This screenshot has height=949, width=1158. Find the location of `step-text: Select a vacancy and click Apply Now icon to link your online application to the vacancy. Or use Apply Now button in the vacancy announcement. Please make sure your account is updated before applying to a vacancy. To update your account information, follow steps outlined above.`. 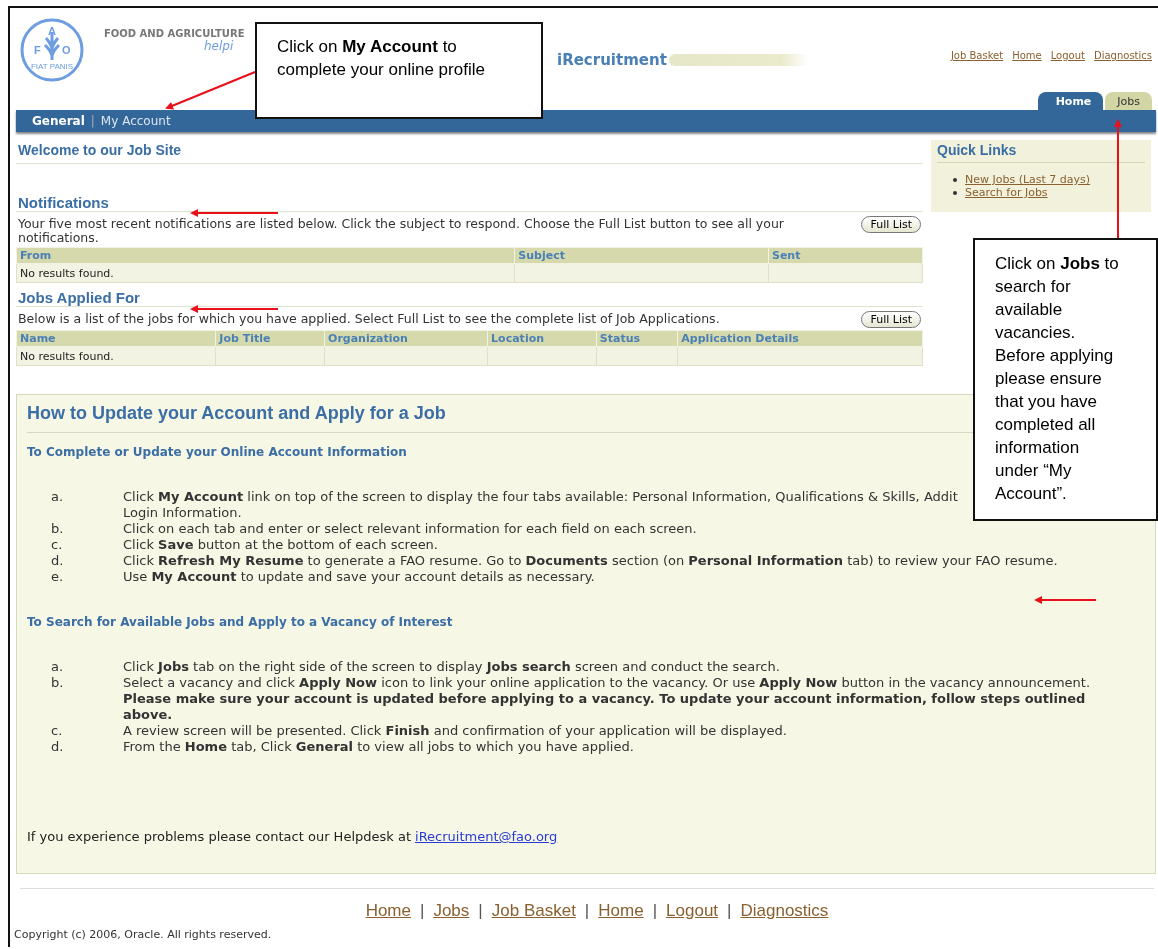

step-text: Select a vacancy and click Apply Now icon to link your online application to the vacancy. Or use Apply Now button in the vacancy announcement. Please make sure your account is updated before applying to a vacancy. To update your account information, follow steps outlined above. is located at coordinates (607, 699).